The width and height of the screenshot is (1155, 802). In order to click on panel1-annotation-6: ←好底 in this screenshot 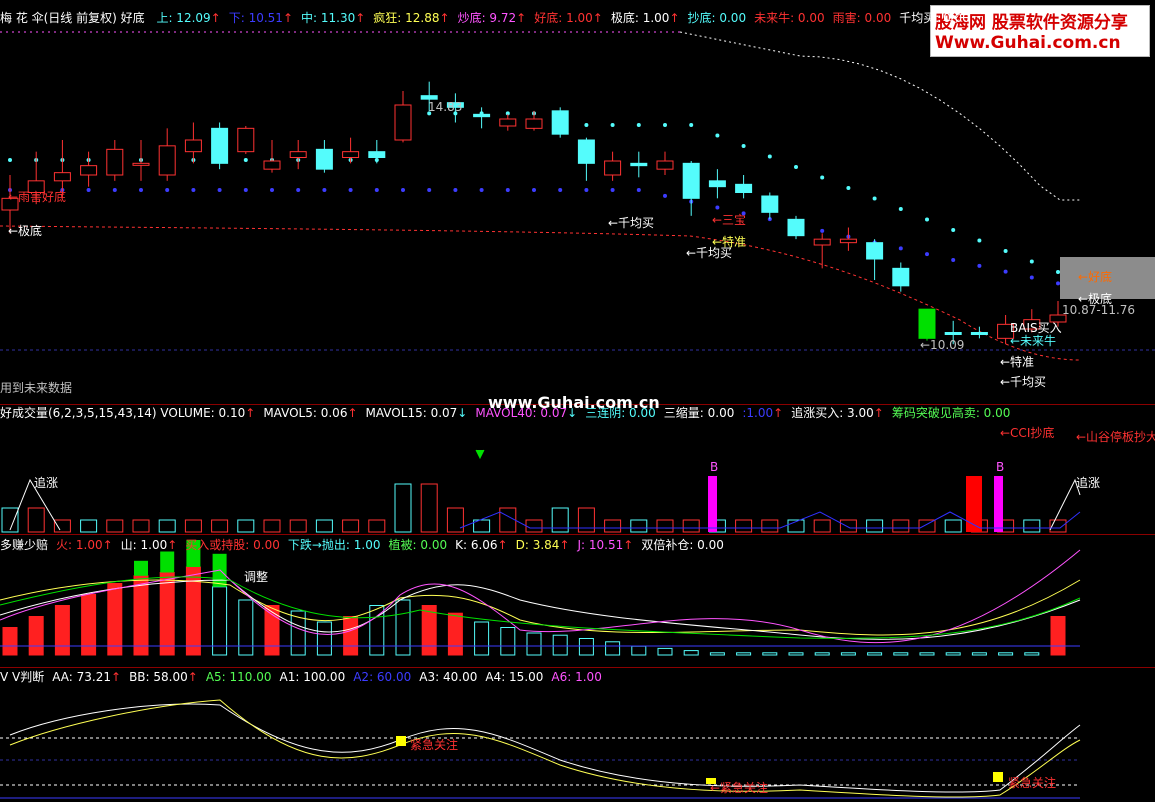, I will do `click(1095, 277)`.